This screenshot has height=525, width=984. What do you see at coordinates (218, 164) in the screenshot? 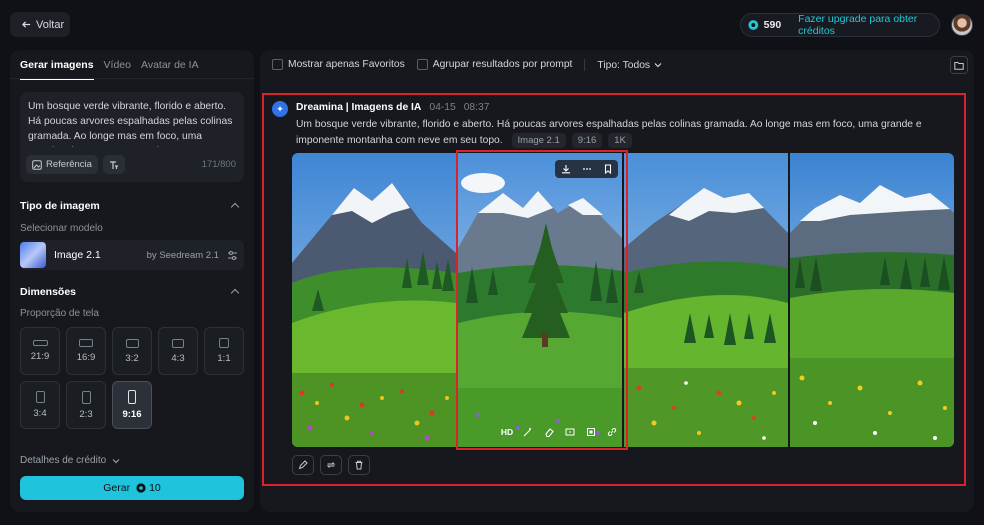
I see `char-counter: 171/800` at bounding box center [218, 164].